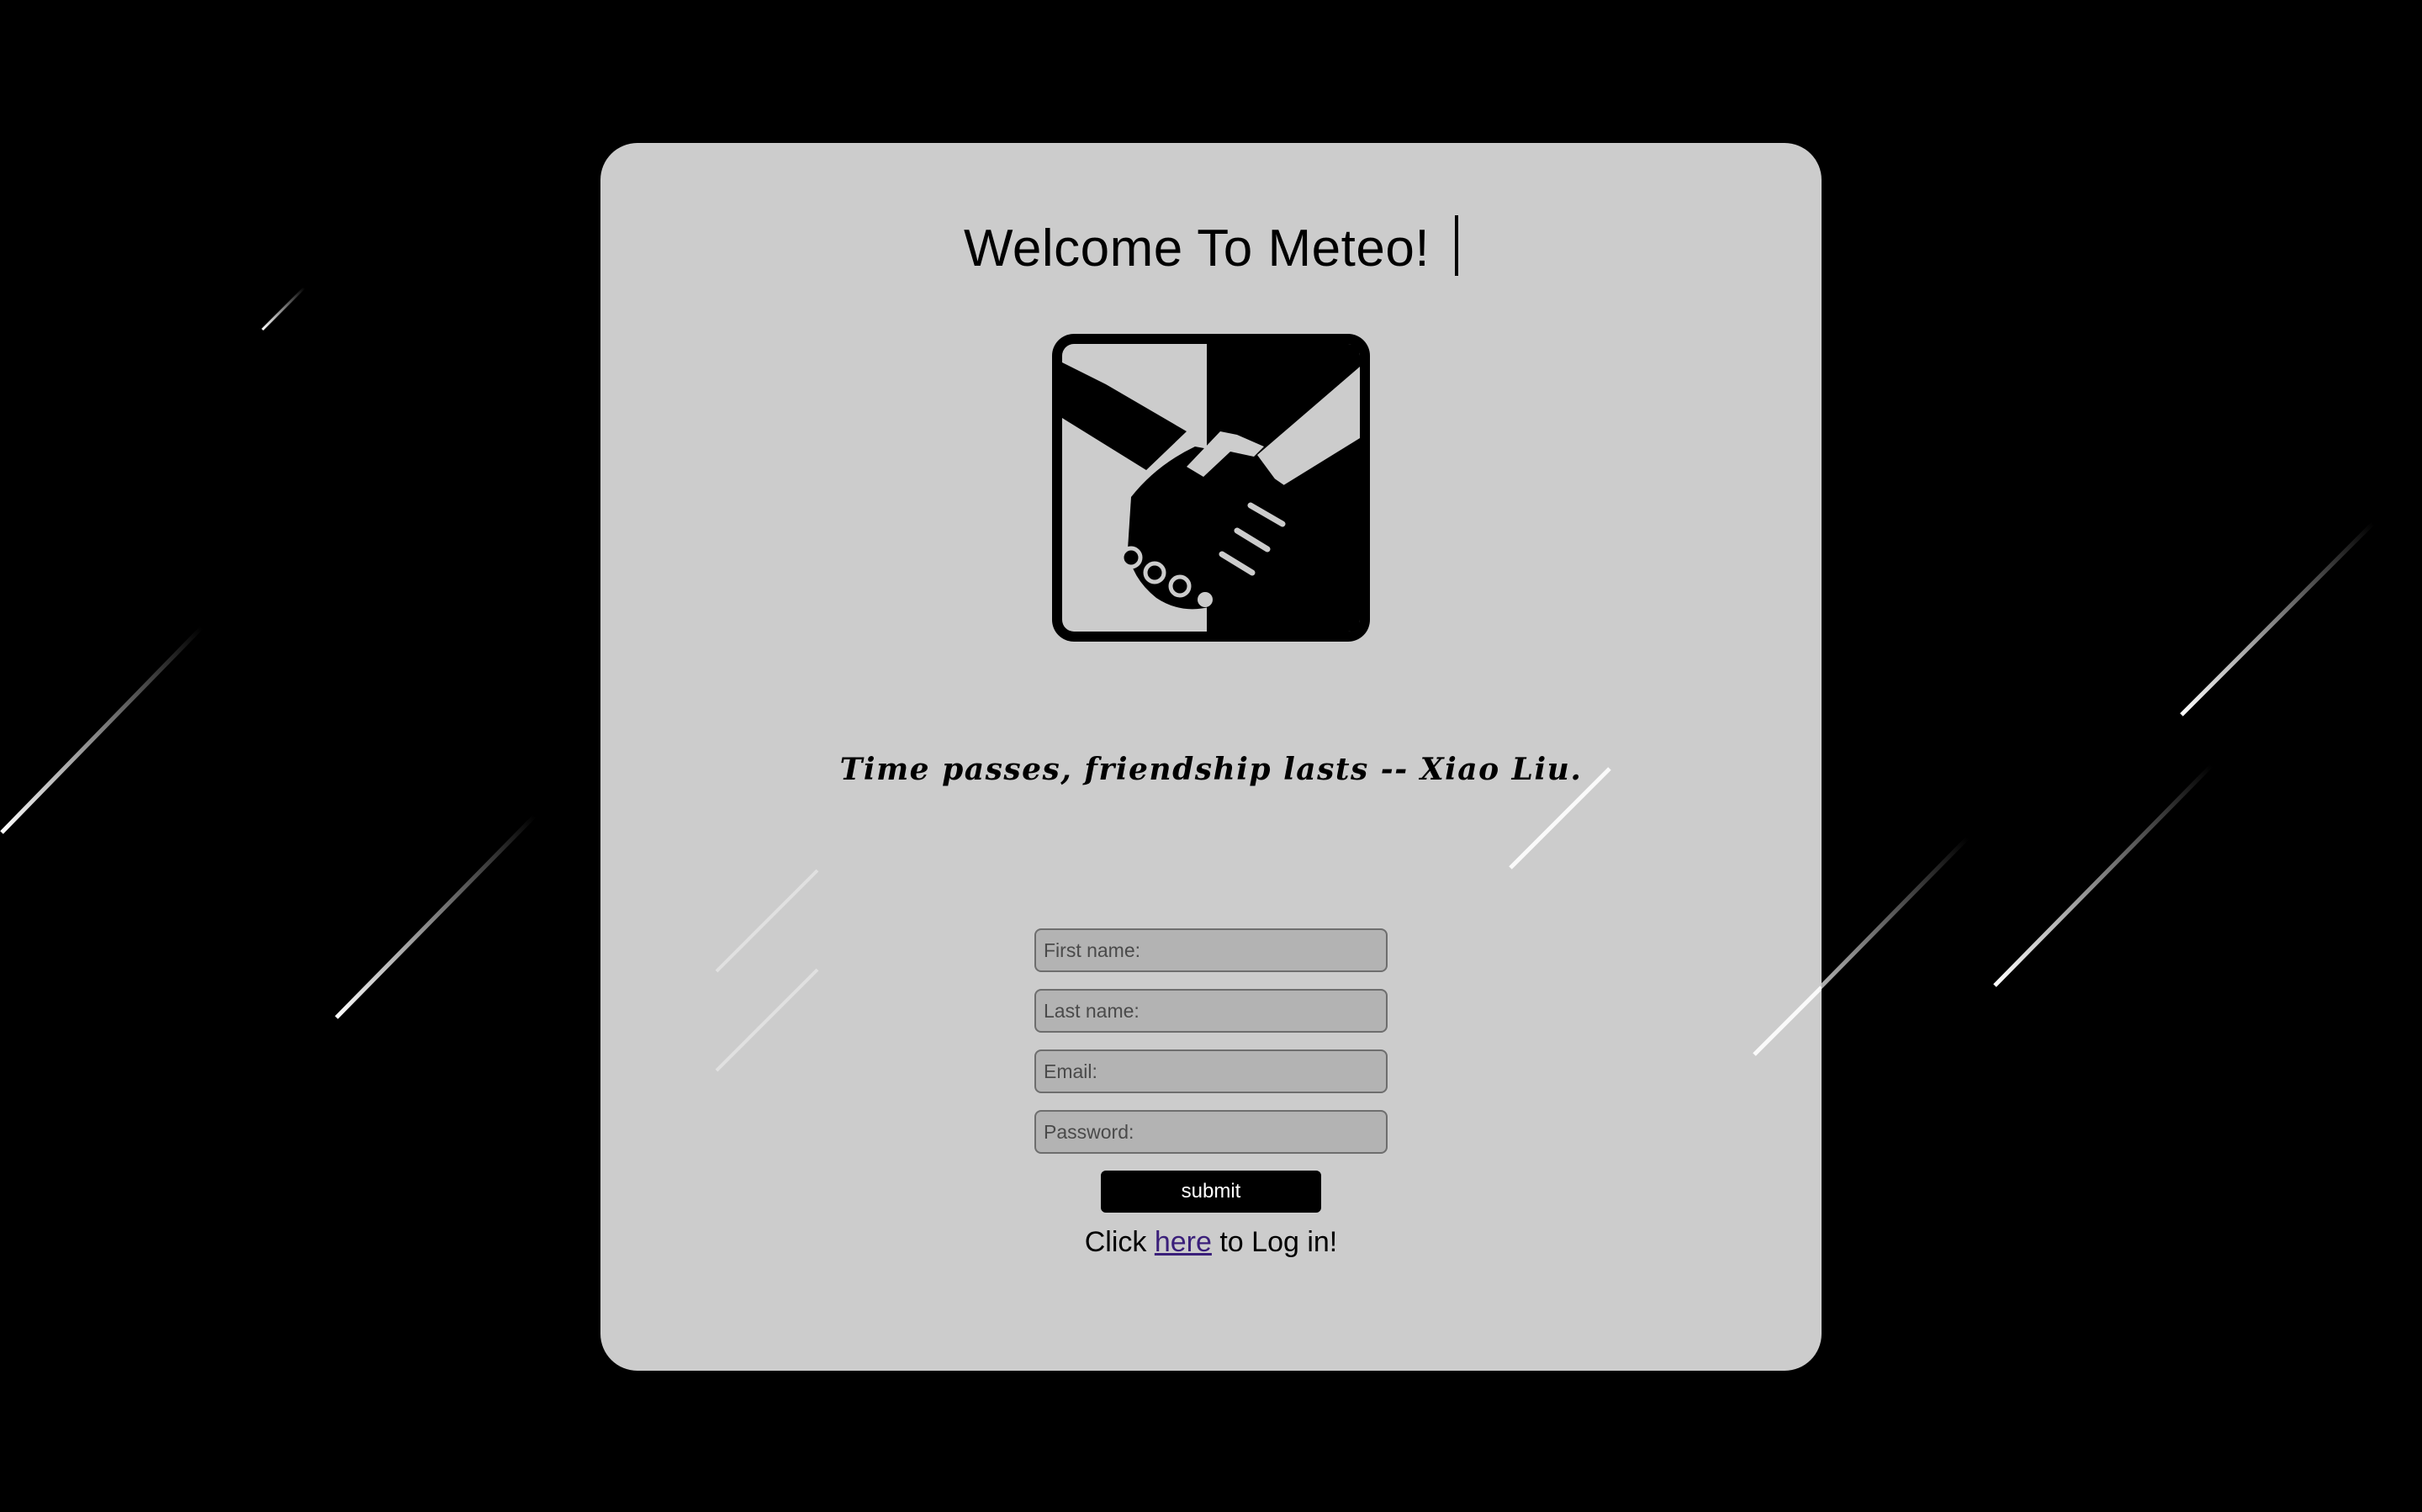 This screenshot has width=2422, height=1512. I want to click on email-input, so click(1211, 1071).